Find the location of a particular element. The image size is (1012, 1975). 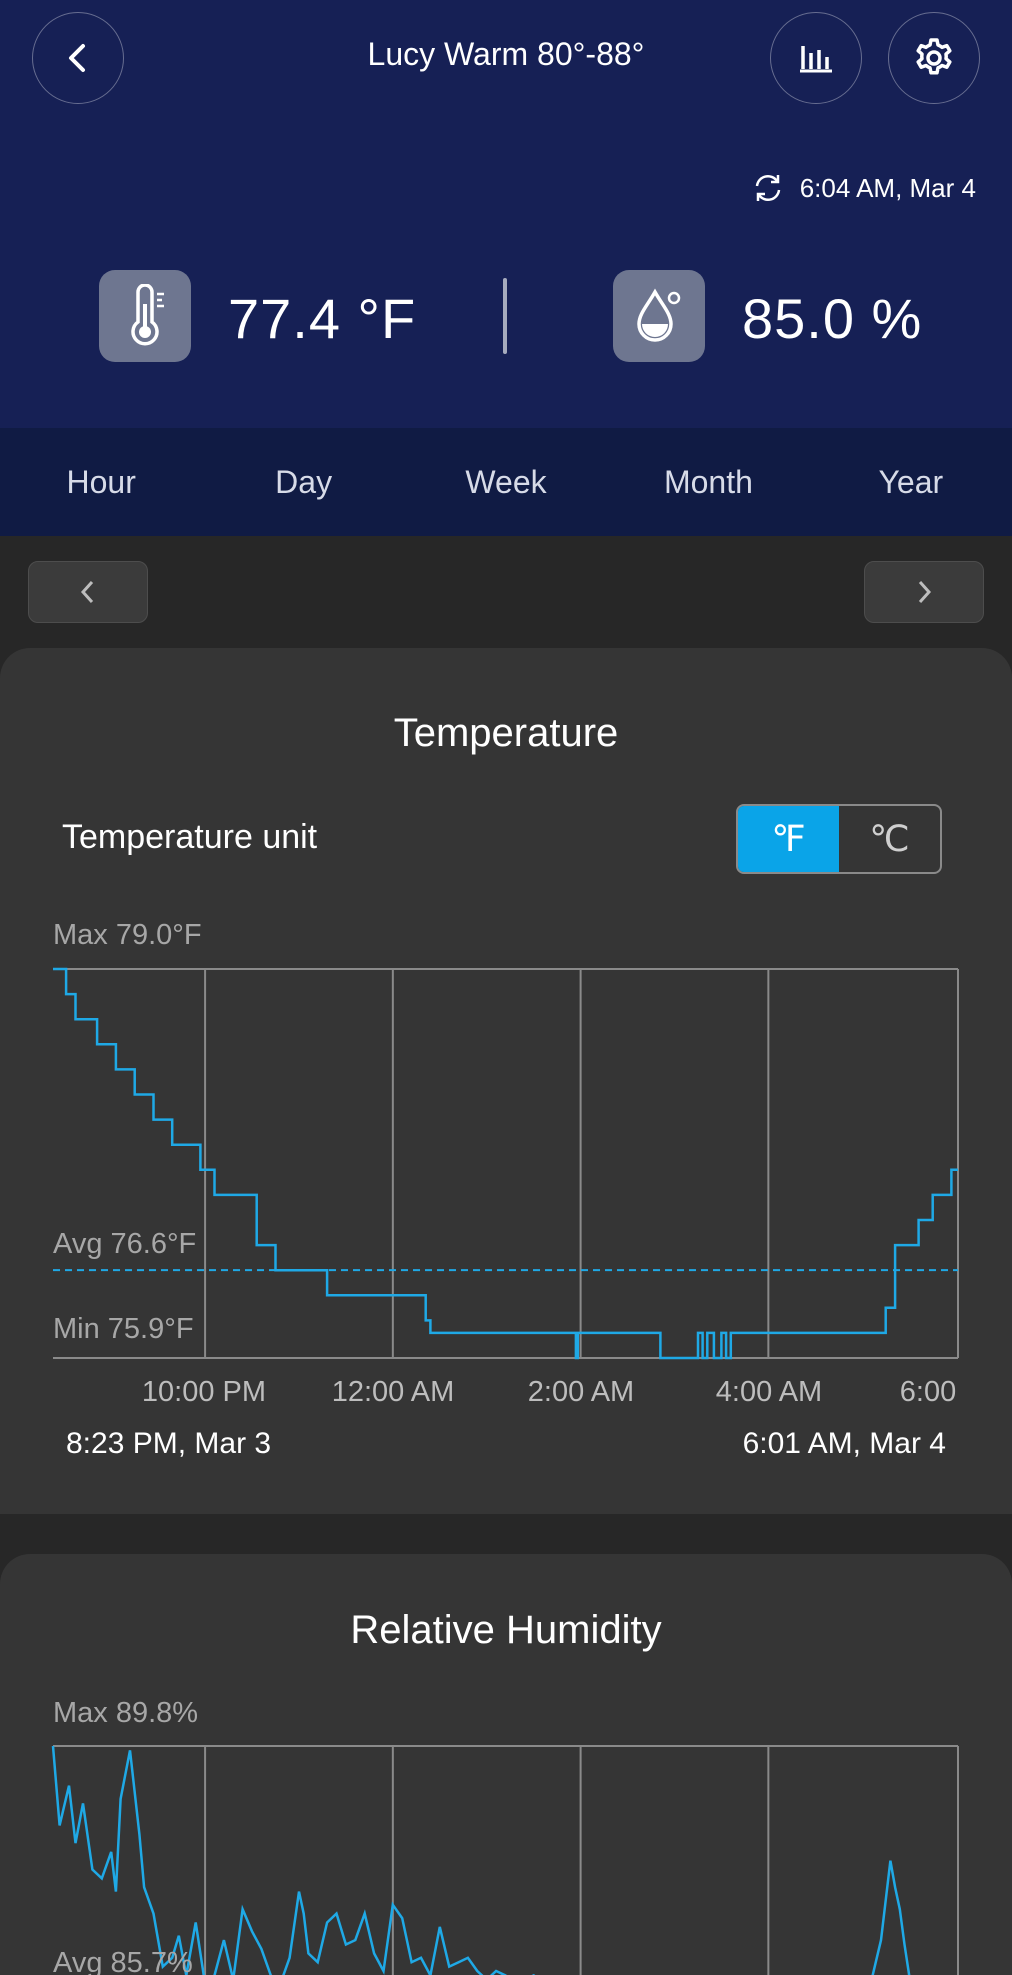

humidity-series-line is located at coordinates (481, 1860).